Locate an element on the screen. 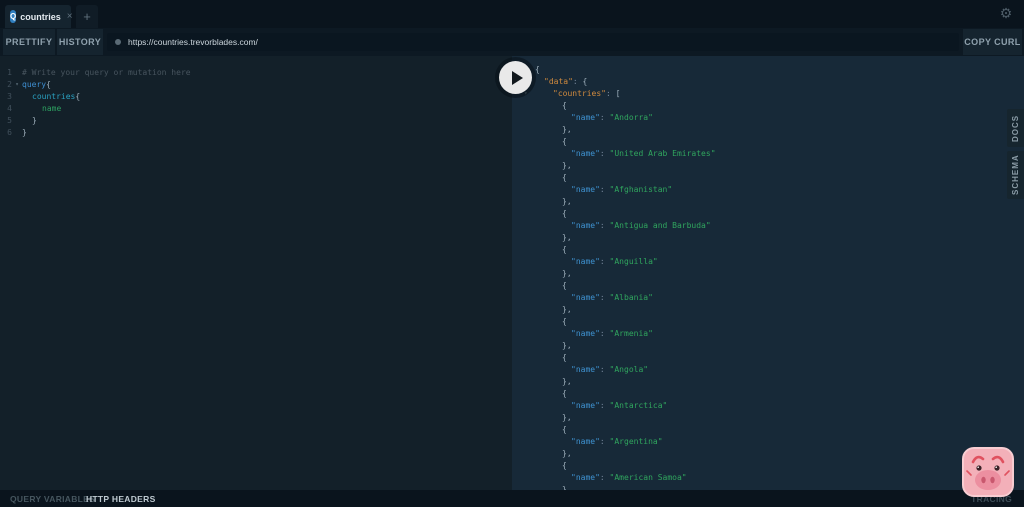 The image size is (1024, 507). endpoint-url-bar is located at coordinates (533, 42).